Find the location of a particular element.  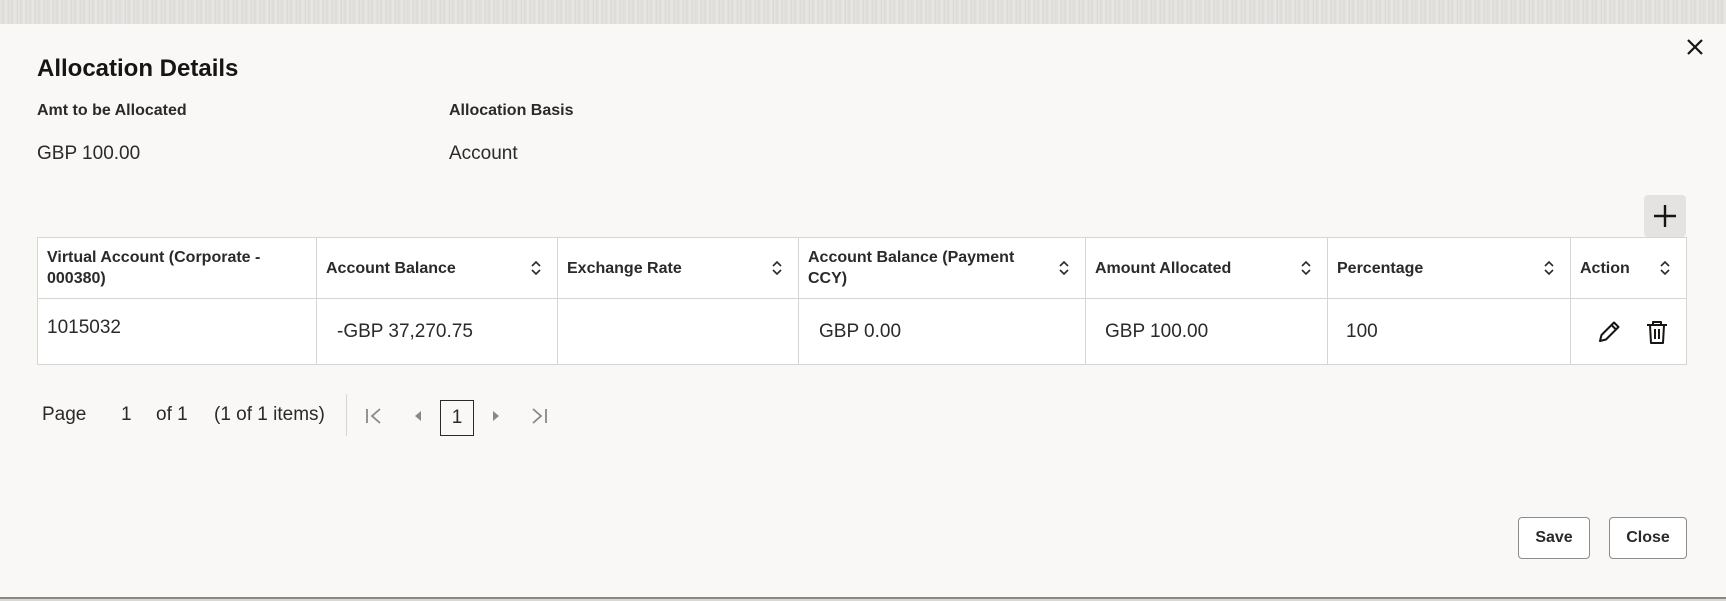

pager-current-page-button: 1 is located at coordinates (457, 418).